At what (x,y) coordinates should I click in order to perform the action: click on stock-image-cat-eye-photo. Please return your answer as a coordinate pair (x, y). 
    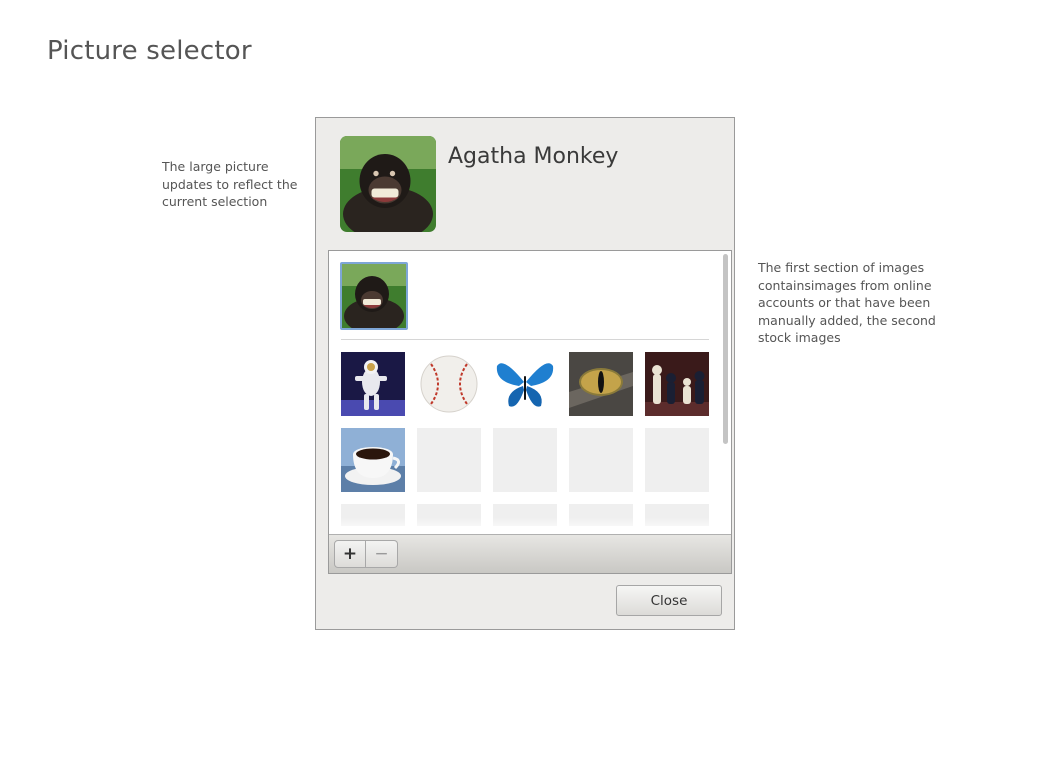
    Looking at the image, I should click on (601, 384).